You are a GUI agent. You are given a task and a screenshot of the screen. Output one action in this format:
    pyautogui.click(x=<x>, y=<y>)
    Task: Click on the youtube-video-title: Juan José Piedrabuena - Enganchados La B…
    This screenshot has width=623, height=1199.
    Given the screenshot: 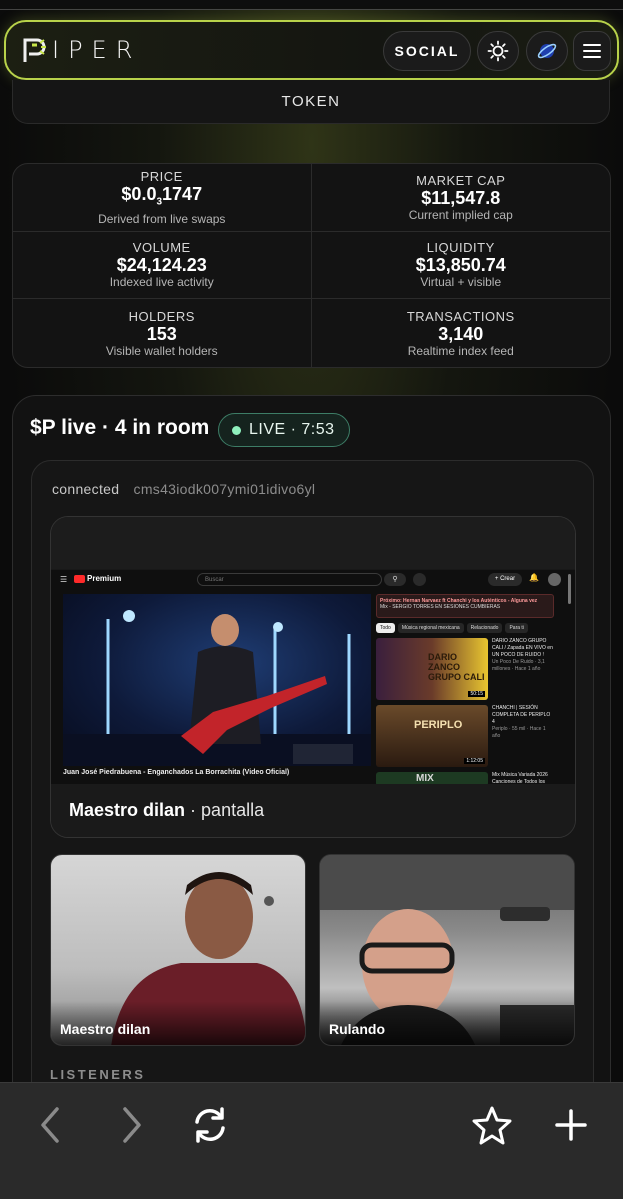 What is the action you would take?
    pyautogui.click(x=176, y=772)
    